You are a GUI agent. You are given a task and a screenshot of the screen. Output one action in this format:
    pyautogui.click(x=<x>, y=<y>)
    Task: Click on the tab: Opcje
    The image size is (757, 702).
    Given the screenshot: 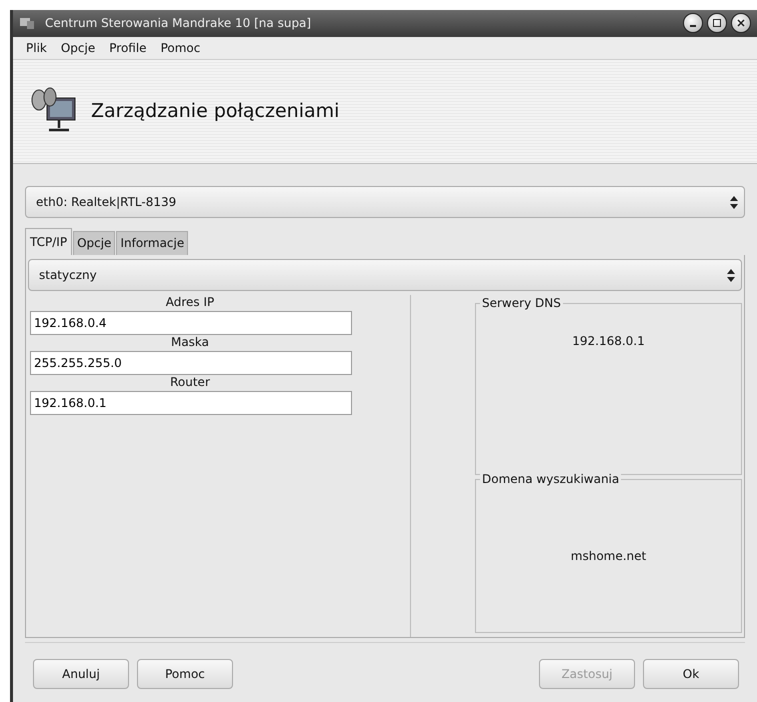 What is the action you would take?
    pyautogui.click(x=94, y=243)
    